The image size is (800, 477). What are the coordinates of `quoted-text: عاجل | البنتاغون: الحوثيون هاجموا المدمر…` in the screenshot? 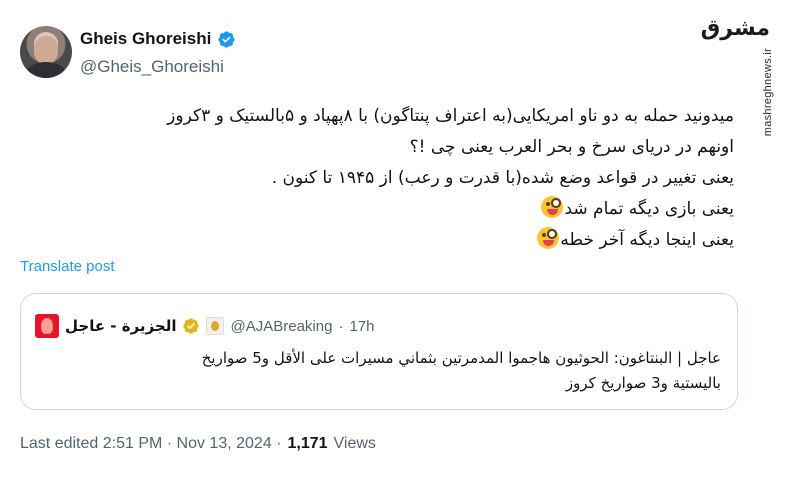 It's located at (381, 371).